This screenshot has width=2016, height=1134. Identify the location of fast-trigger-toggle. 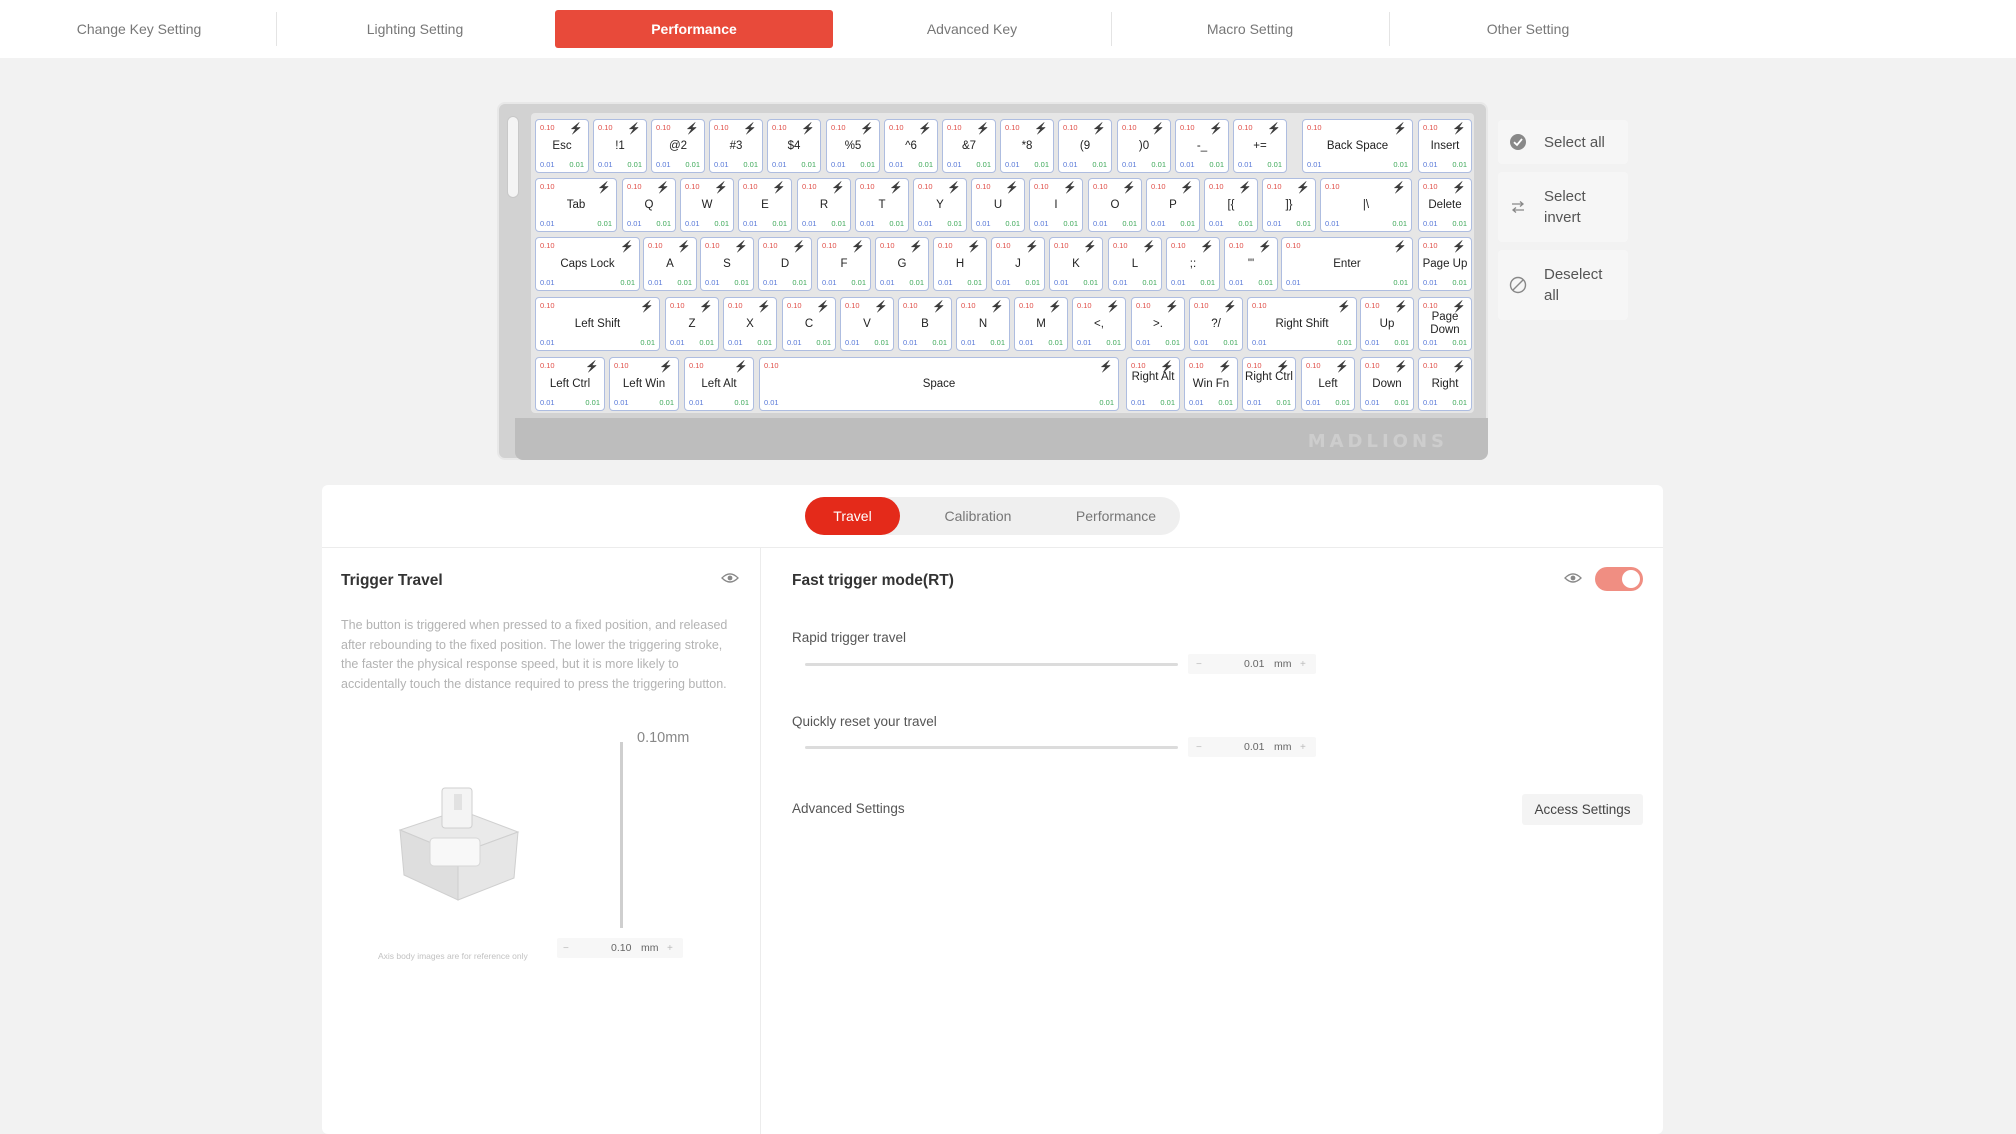
(1619, 579).